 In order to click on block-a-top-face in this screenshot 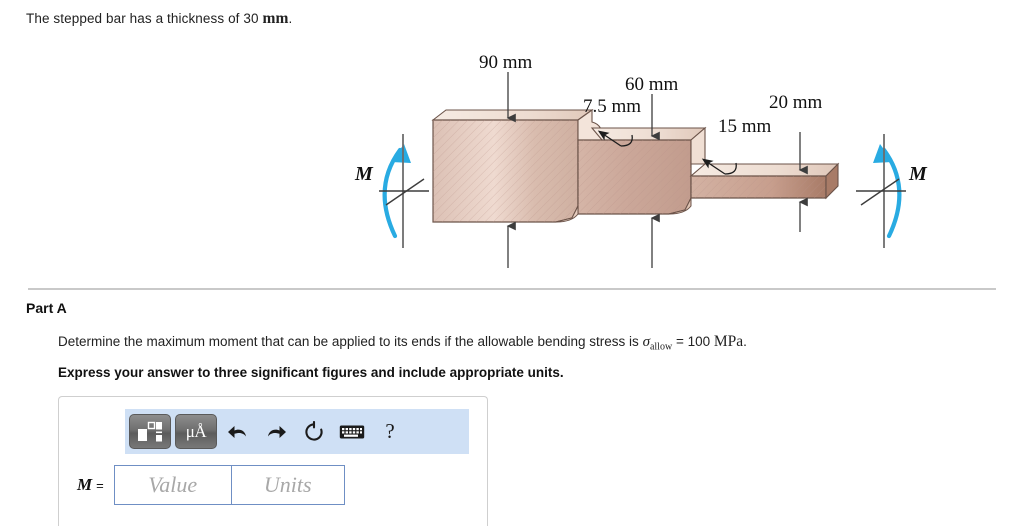, I will do `click(512, 115)`.